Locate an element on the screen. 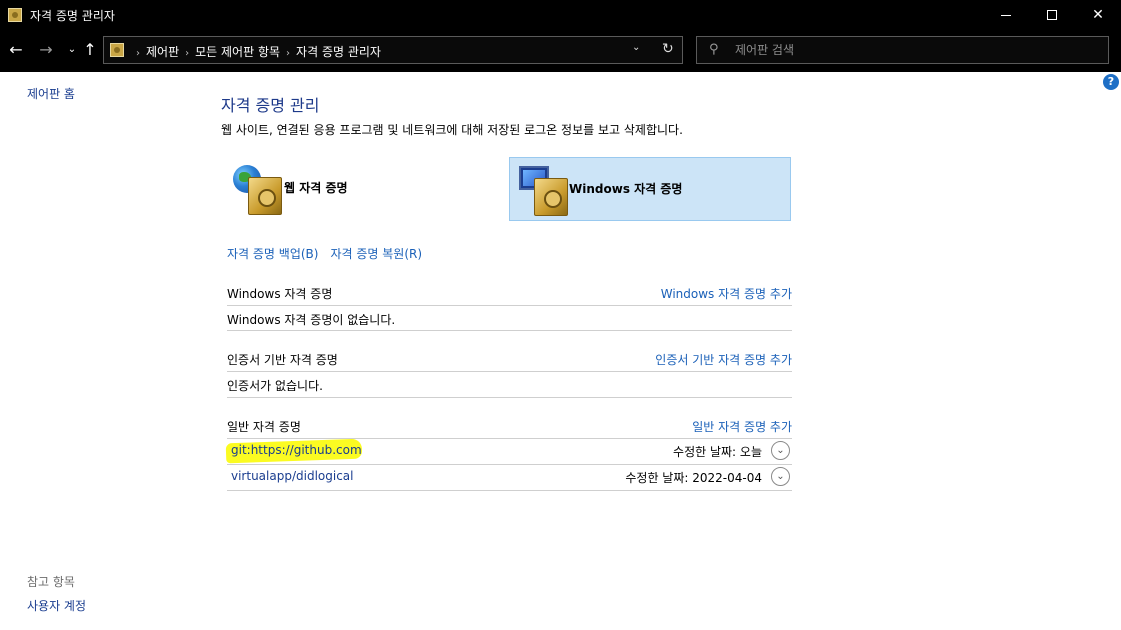  back-button: ← is located at coordinates (16, 50).